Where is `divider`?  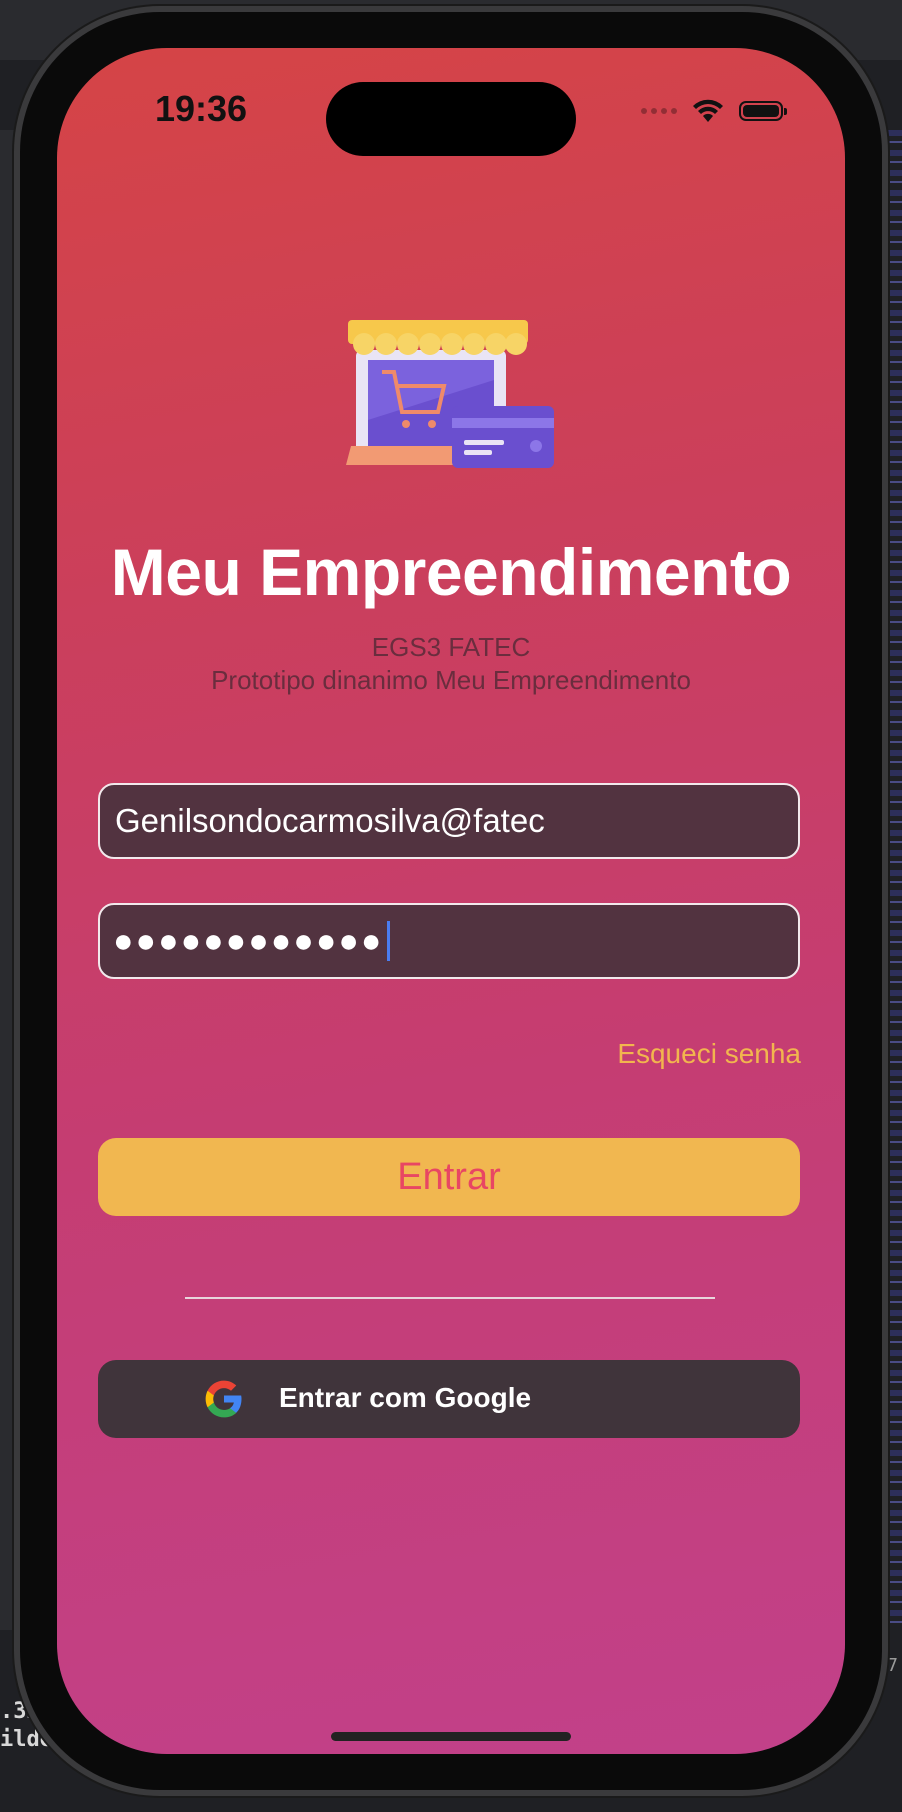
divider is located at coordinates (450, 1298).